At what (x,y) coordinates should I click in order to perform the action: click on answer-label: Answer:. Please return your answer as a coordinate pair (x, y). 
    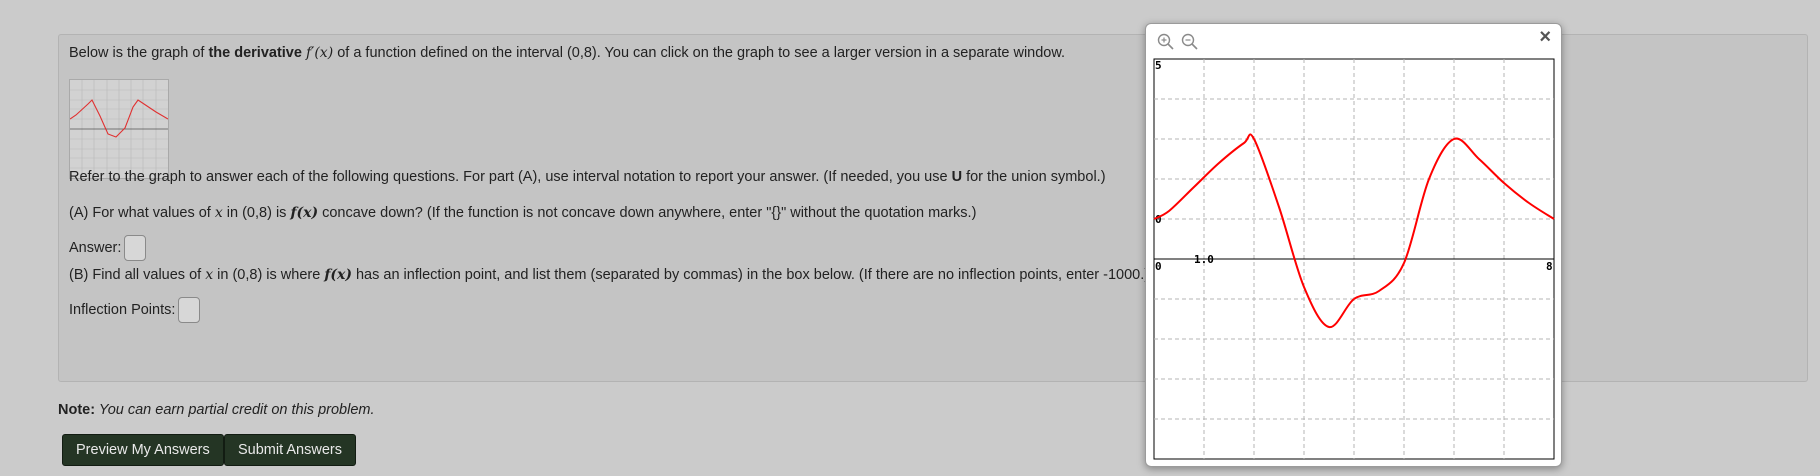
    Looking at the image, I should click on (95, 247).